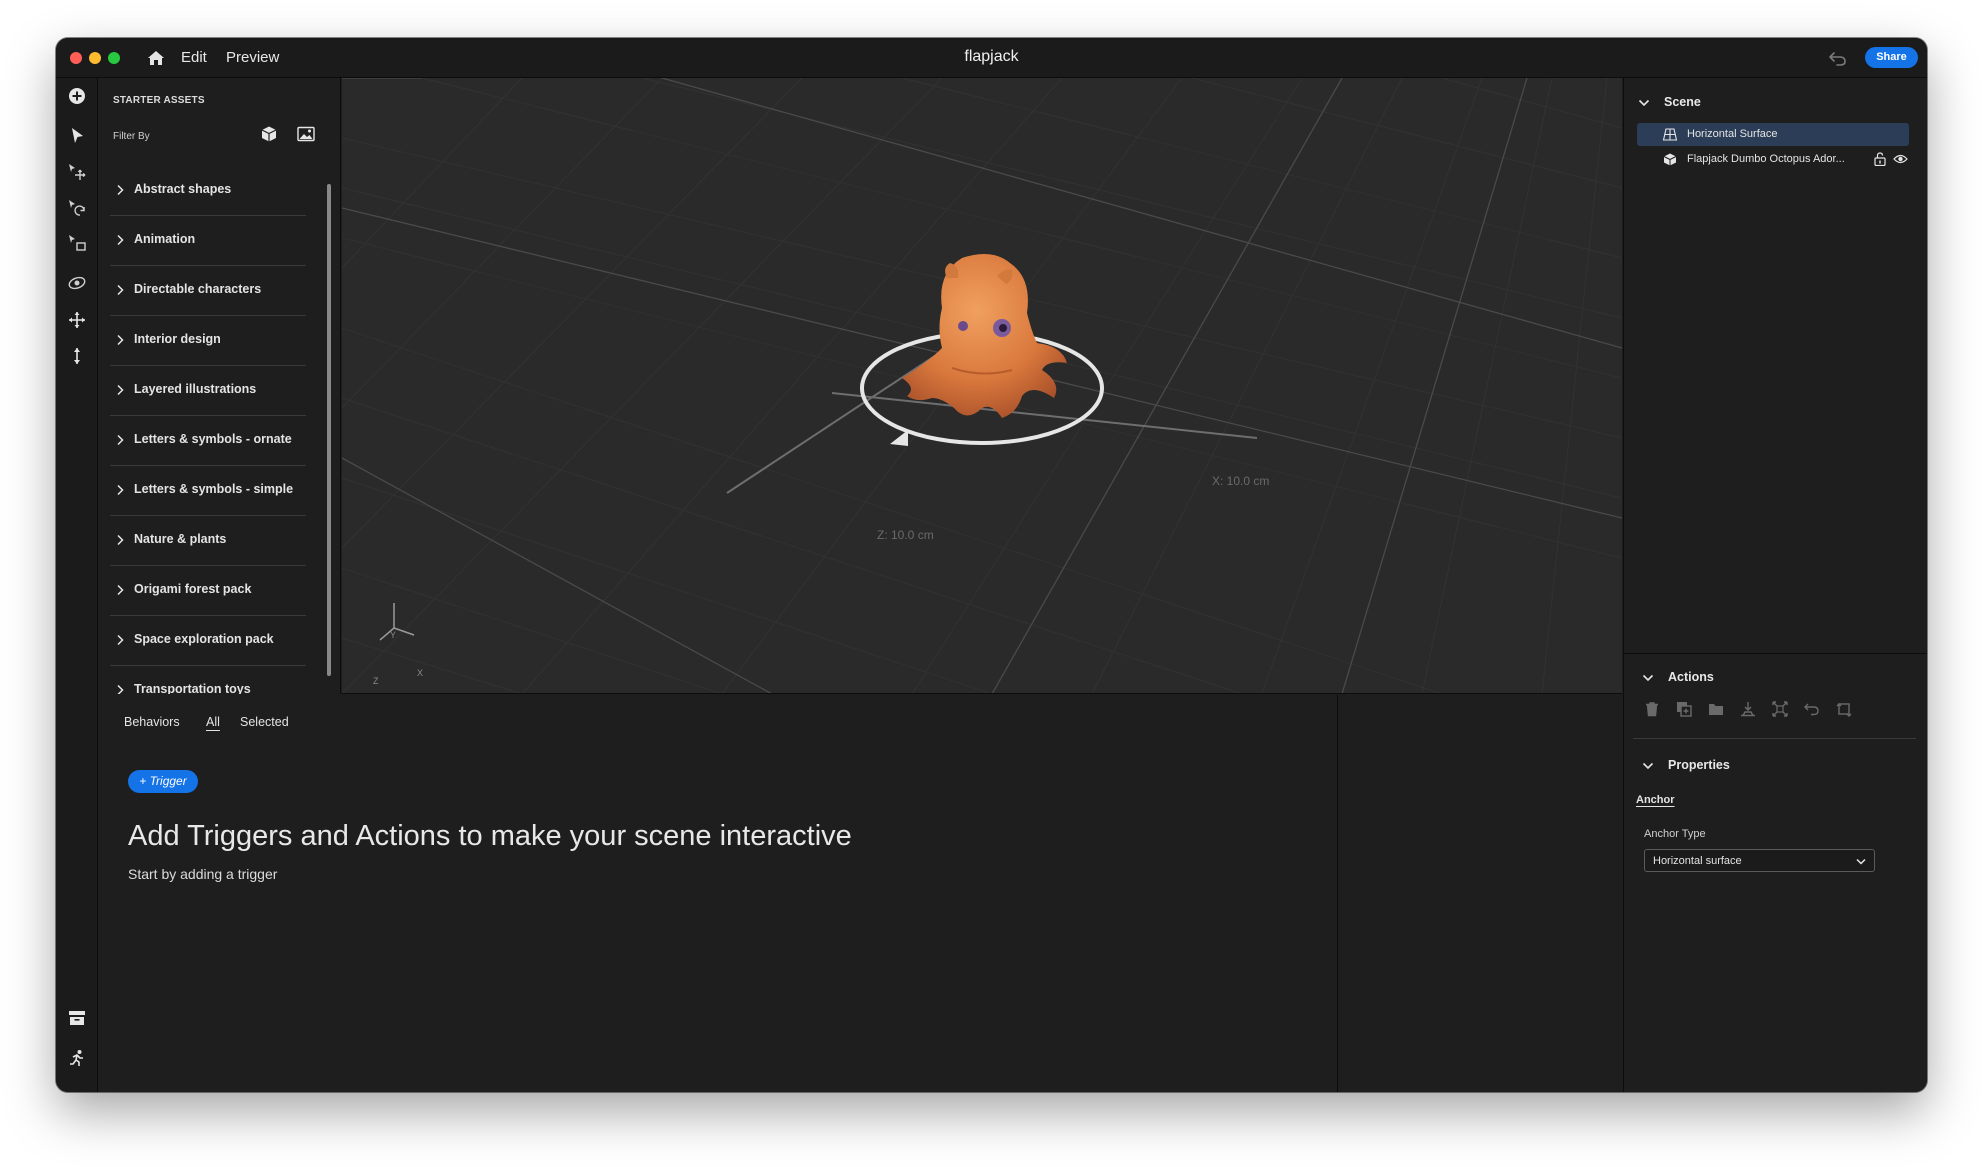 The image size is (1982, 1167). I want to click on drop-to-ground-icon, so click(1748, 709).